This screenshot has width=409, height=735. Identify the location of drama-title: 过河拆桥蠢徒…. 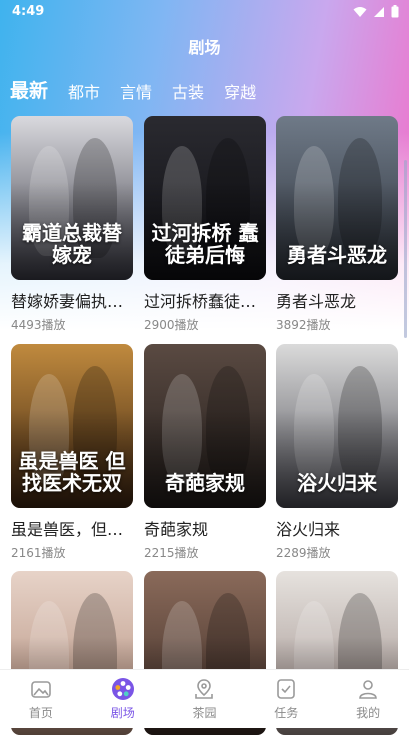
(205, 300).